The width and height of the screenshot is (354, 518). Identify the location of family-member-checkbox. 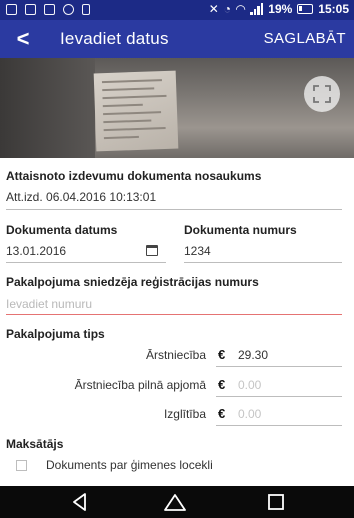
(21, 465).